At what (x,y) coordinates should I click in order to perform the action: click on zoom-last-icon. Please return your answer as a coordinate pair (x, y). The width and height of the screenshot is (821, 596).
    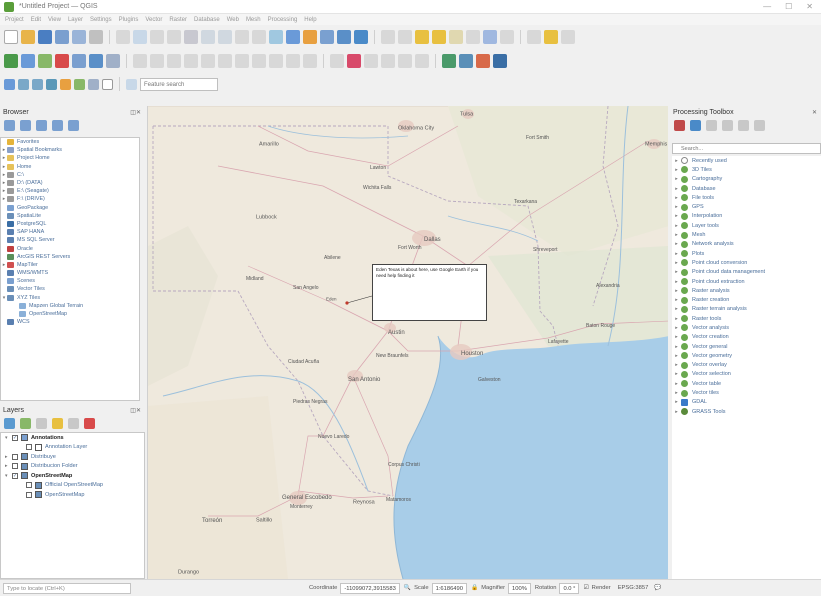
    Looking at the image, I should click on (259, 37).